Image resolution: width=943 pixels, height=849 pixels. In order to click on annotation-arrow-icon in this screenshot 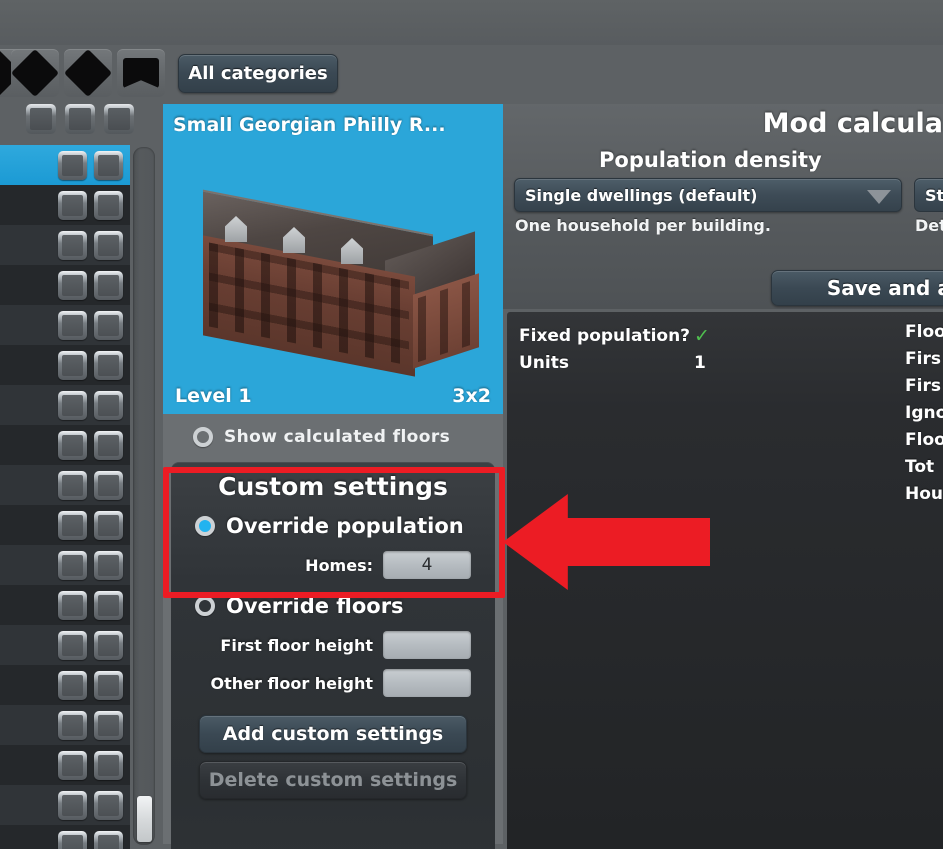, I will do `click(606, 542)`.